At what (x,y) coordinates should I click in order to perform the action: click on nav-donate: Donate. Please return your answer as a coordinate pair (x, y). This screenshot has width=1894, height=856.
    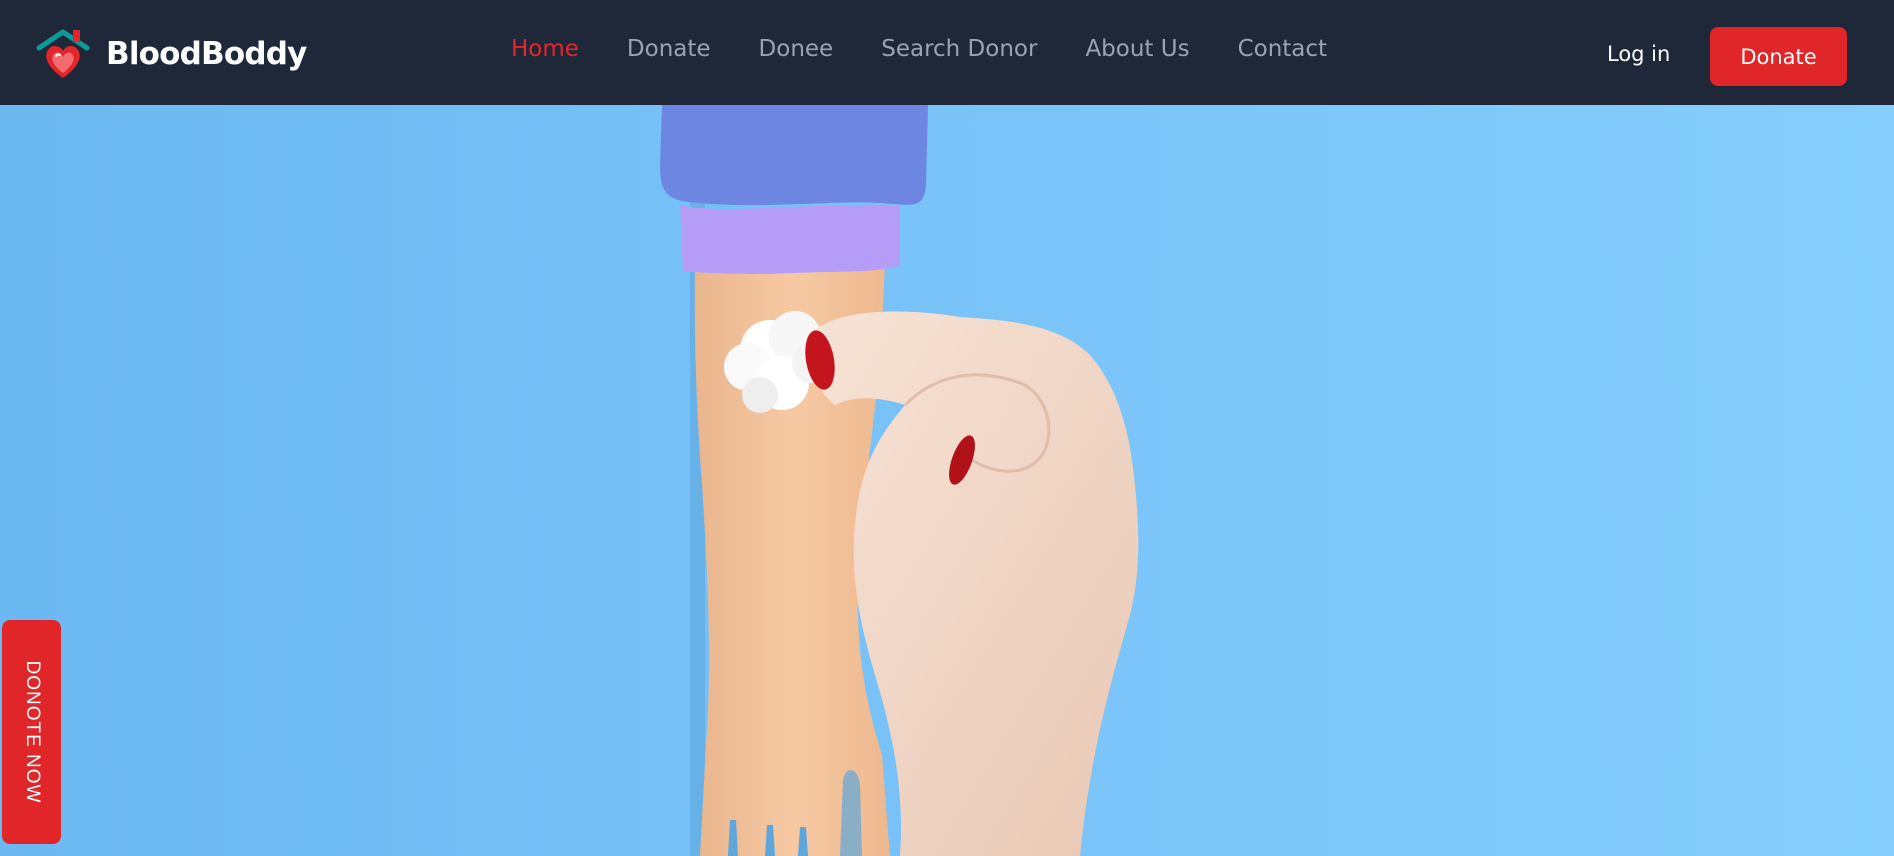
    Looking at the image, I should click on (669, 49).